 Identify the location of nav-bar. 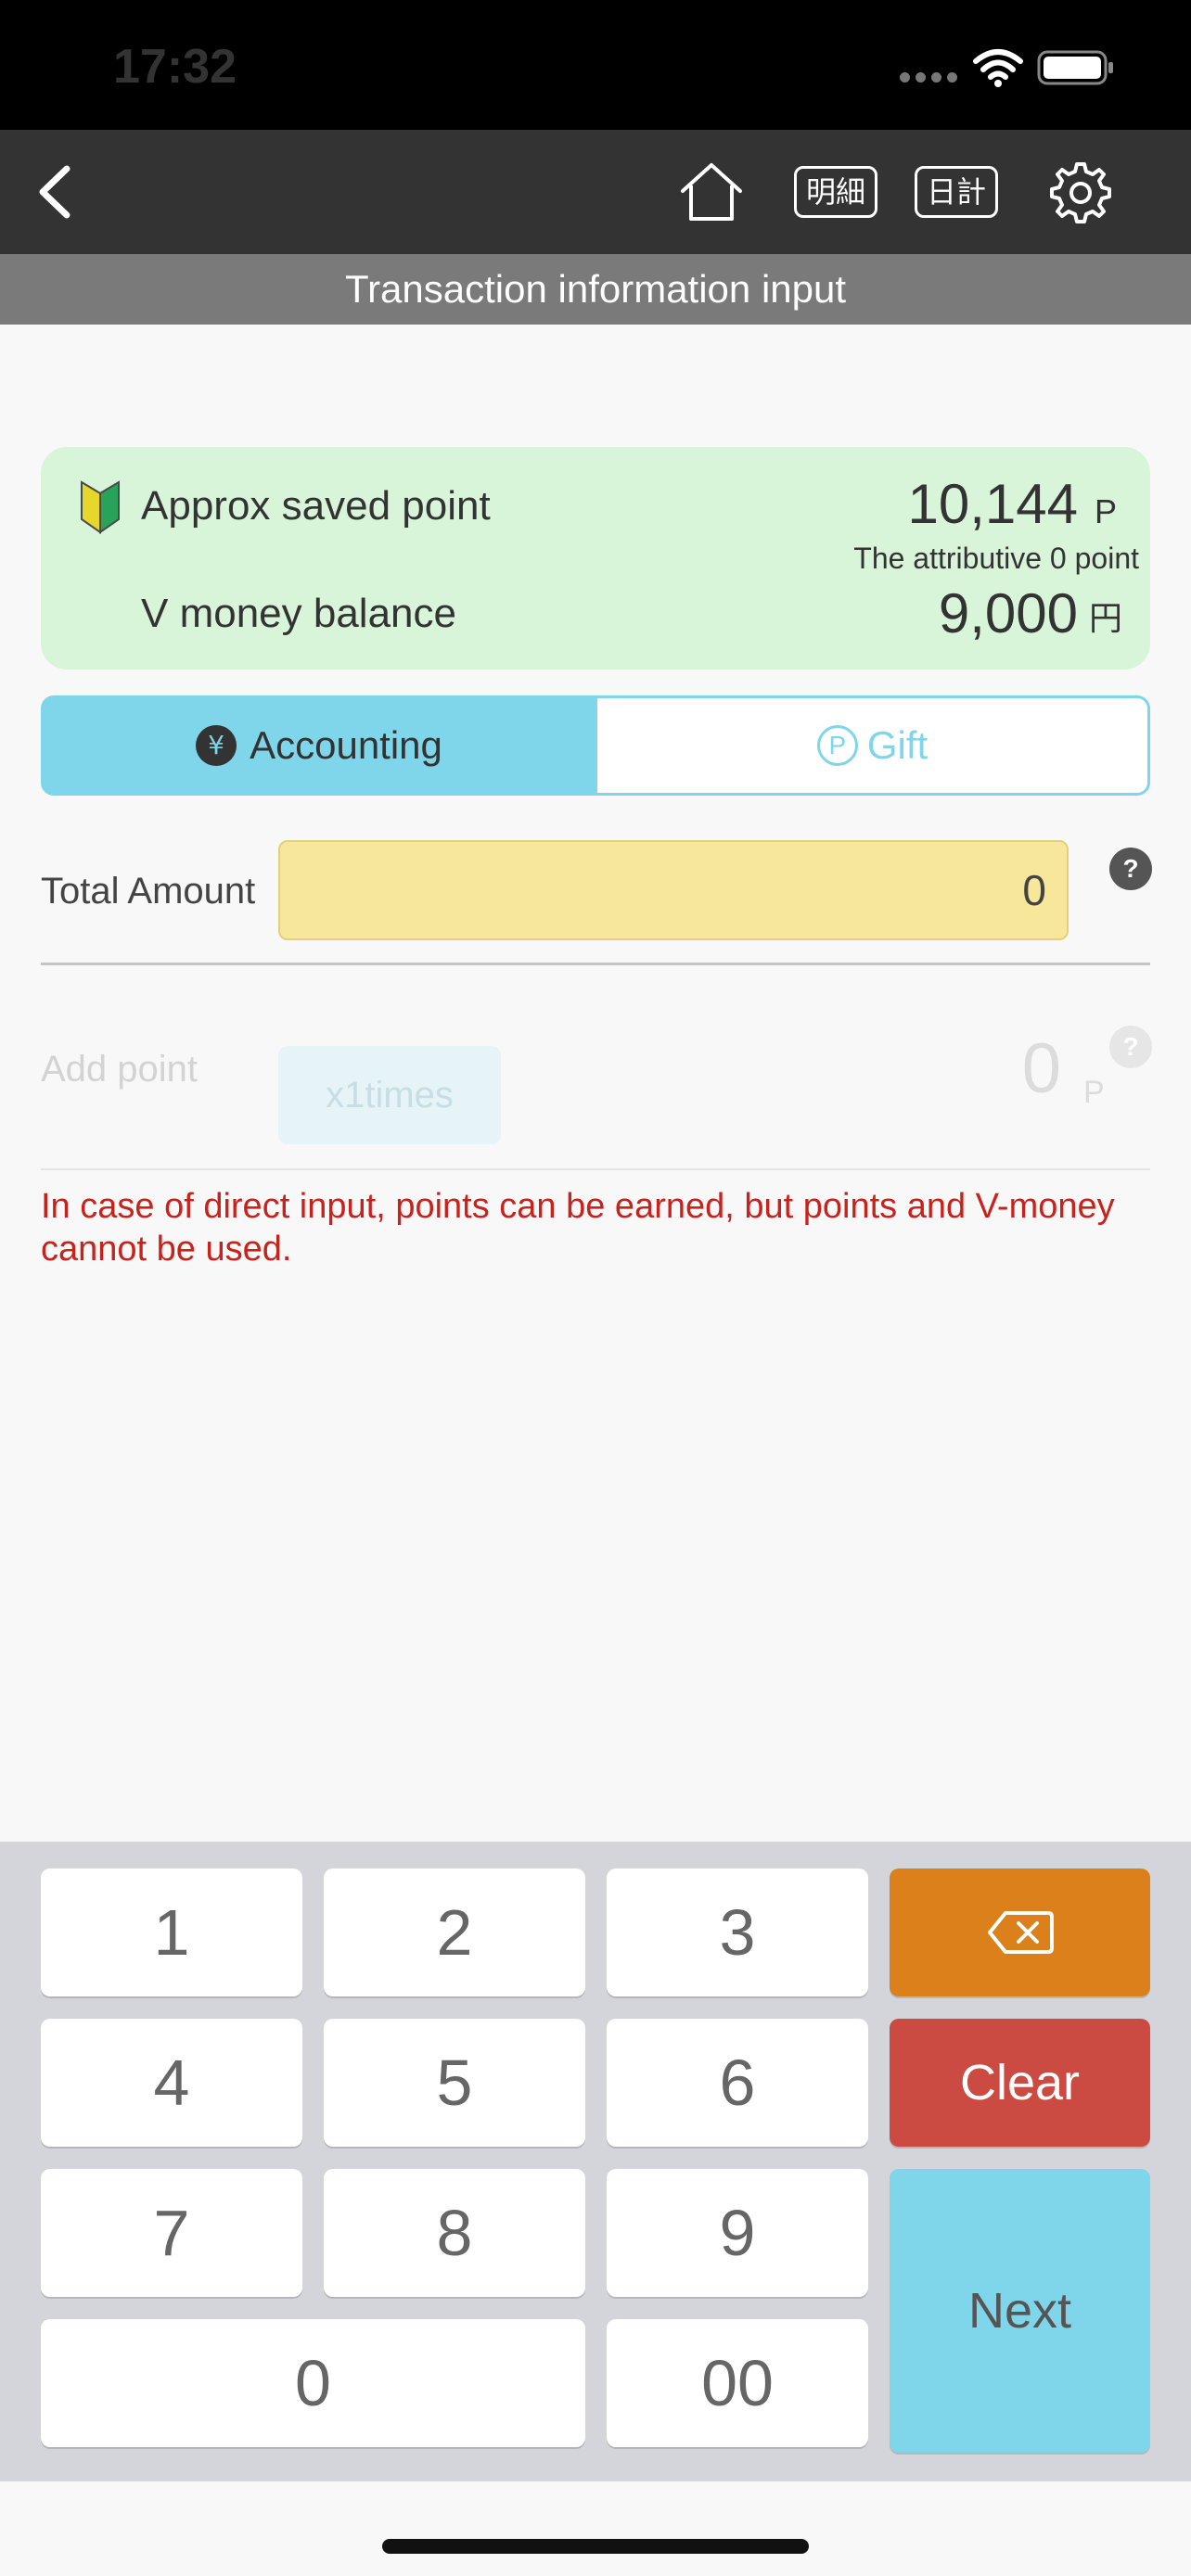
(595, 192).